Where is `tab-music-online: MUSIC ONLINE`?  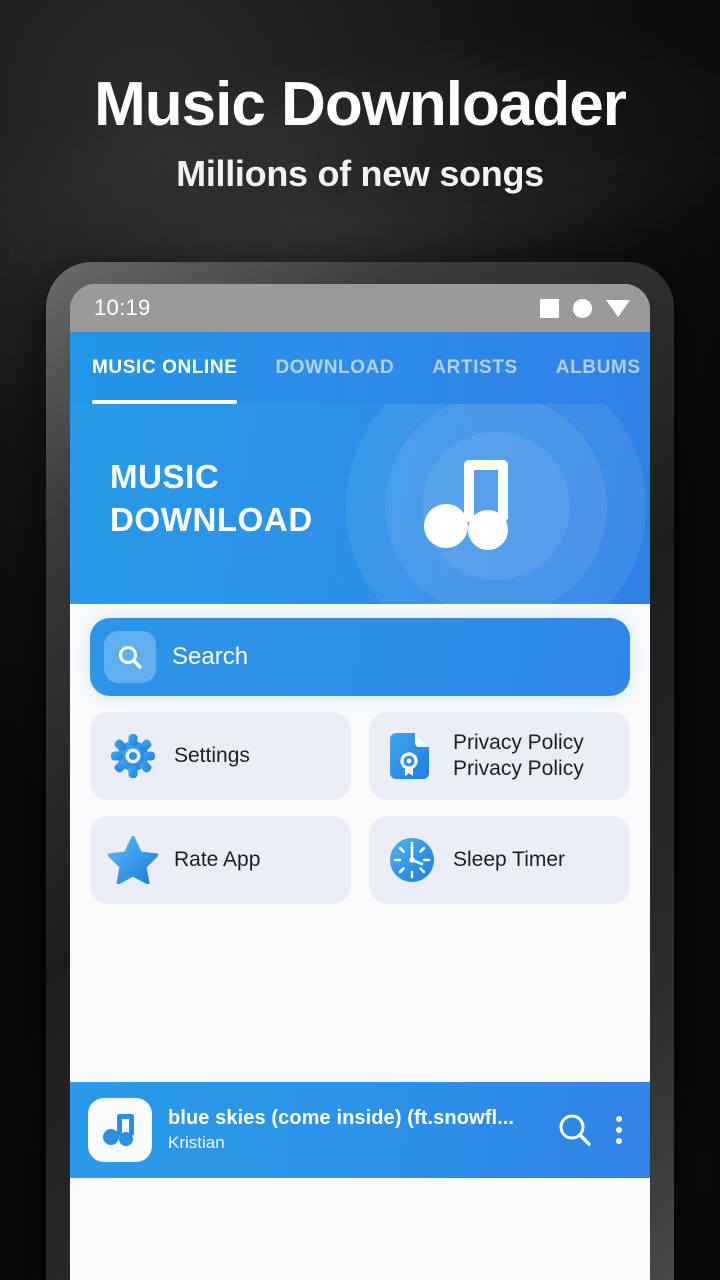 tab-music-online: MUSIC ONLINE is located at coordinates (165, 368).